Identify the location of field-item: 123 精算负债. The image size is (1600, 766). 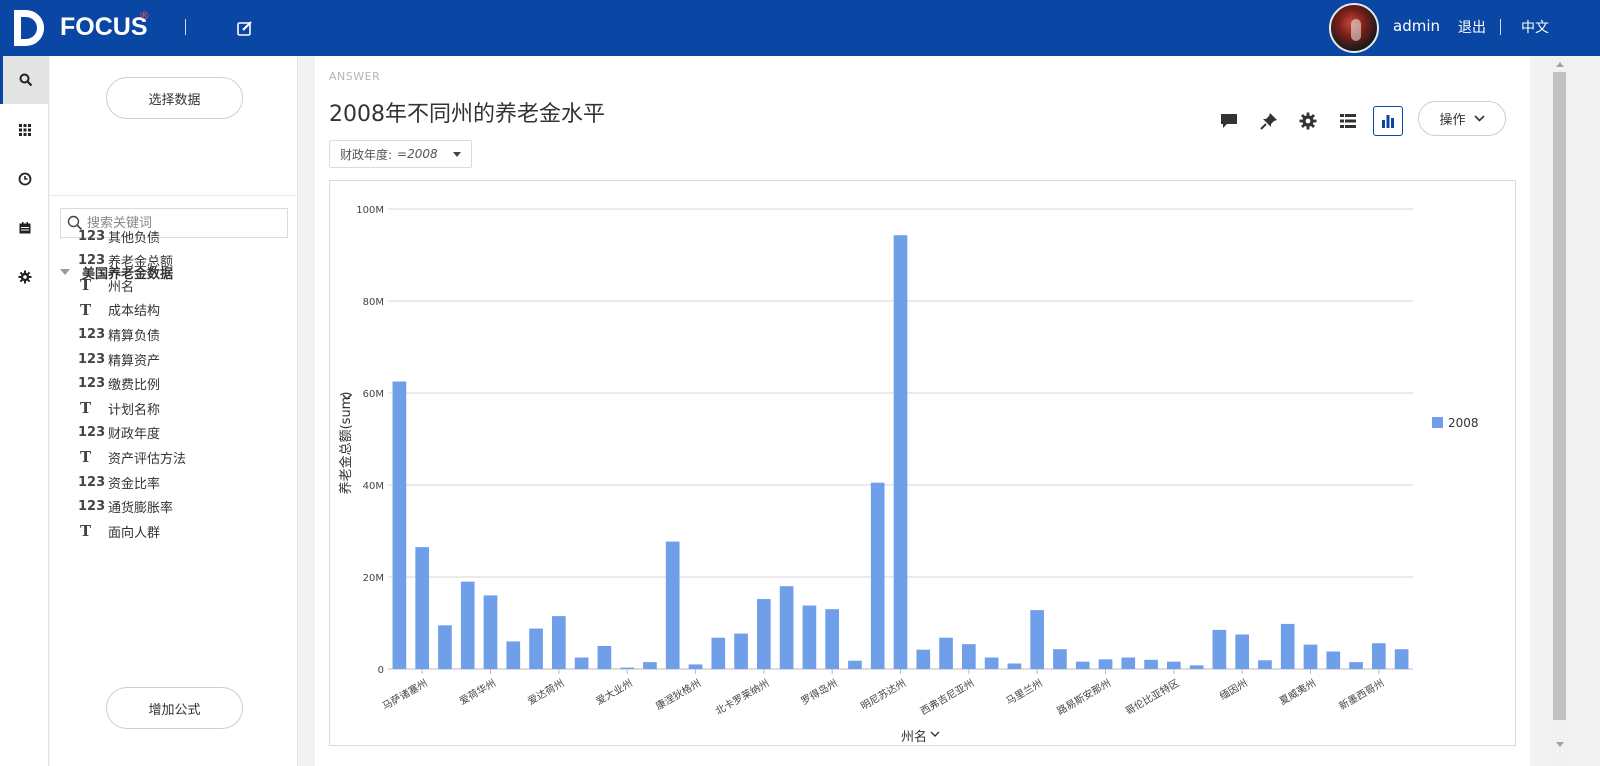
(119, 334).